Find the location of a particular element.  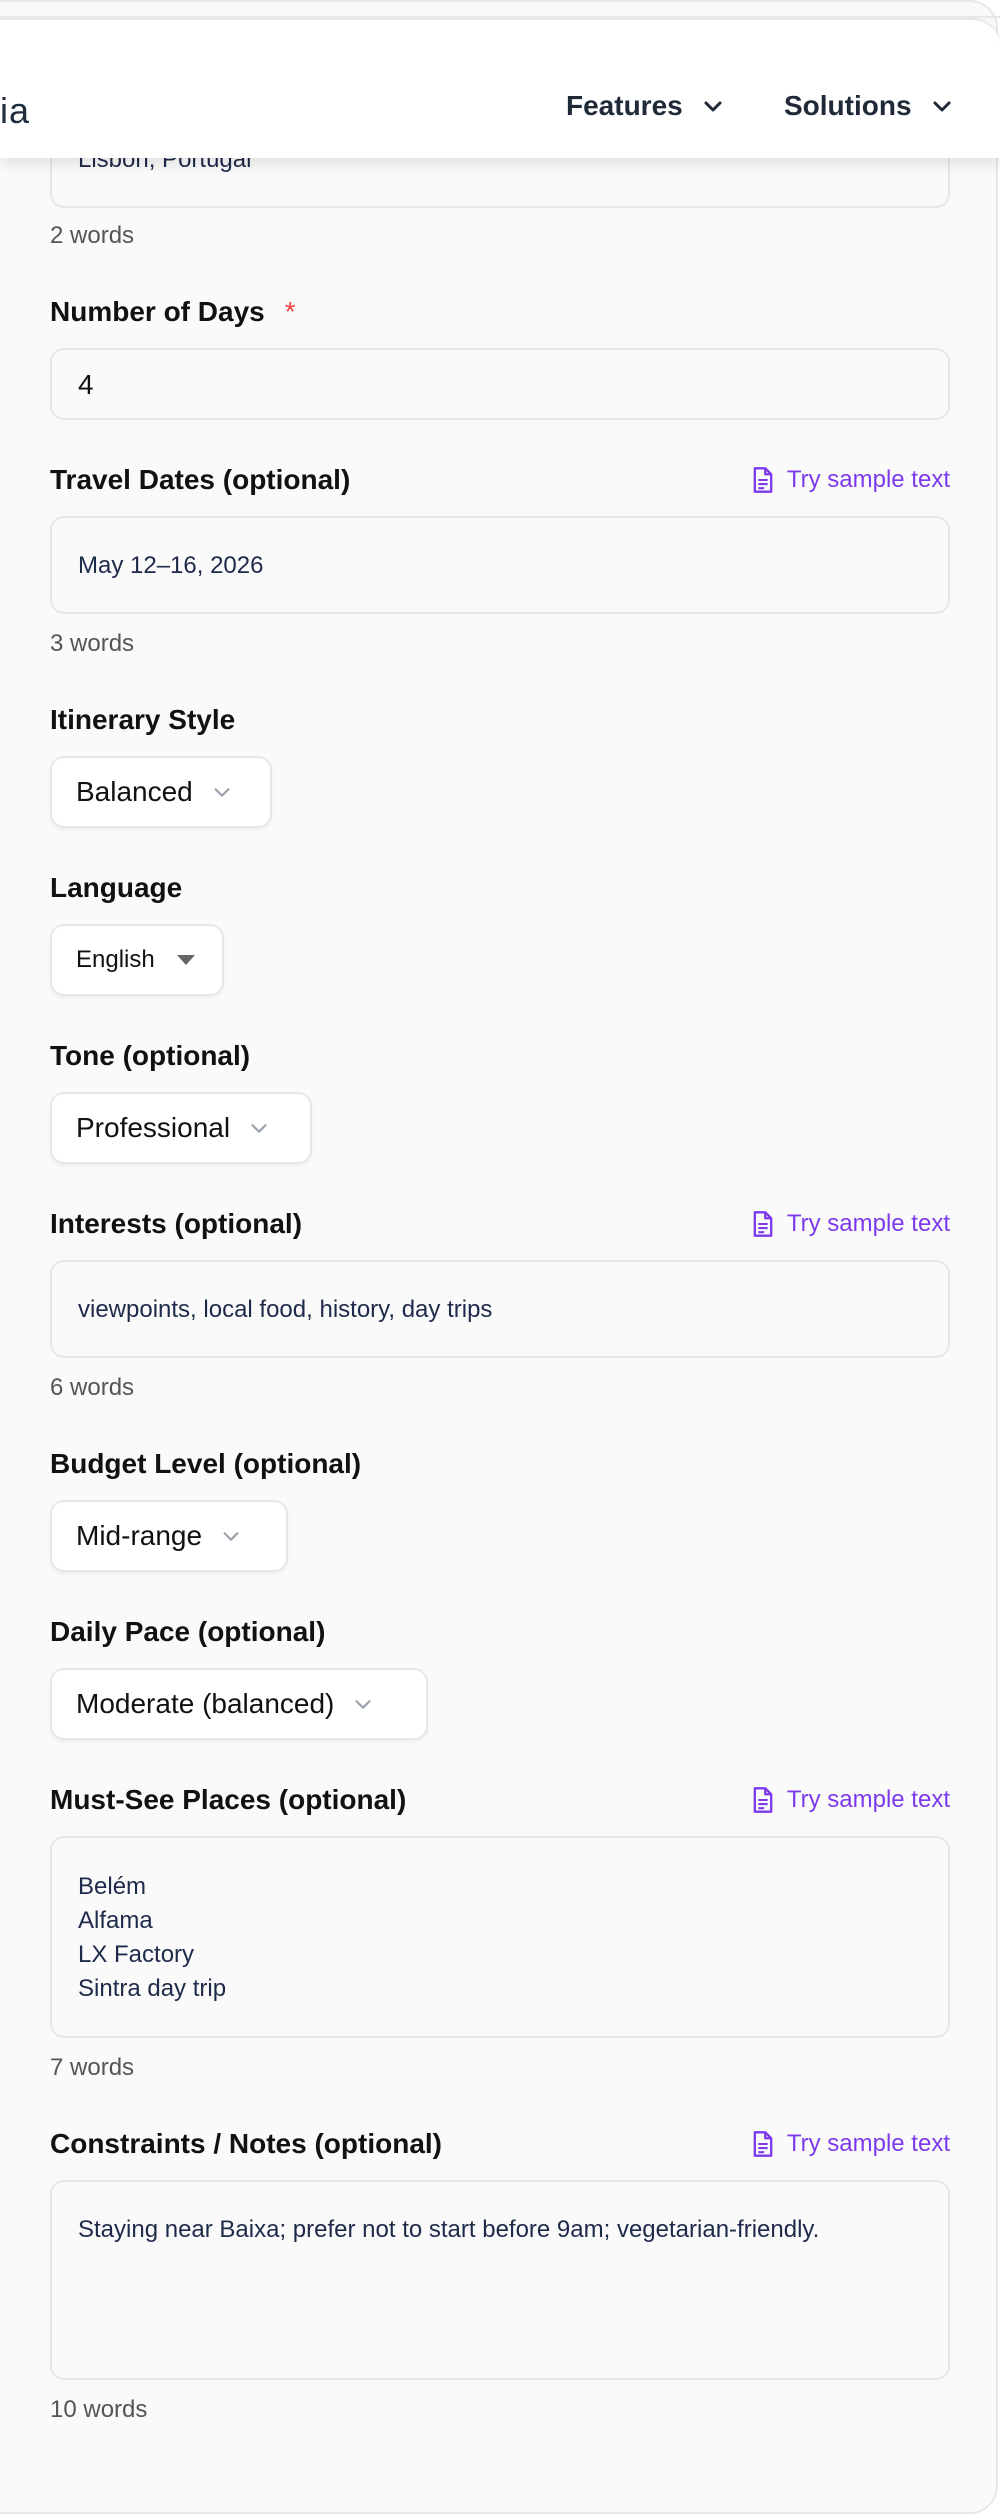

interests-try-sample-button: Try sample text is located at coordinates (850, 1224).